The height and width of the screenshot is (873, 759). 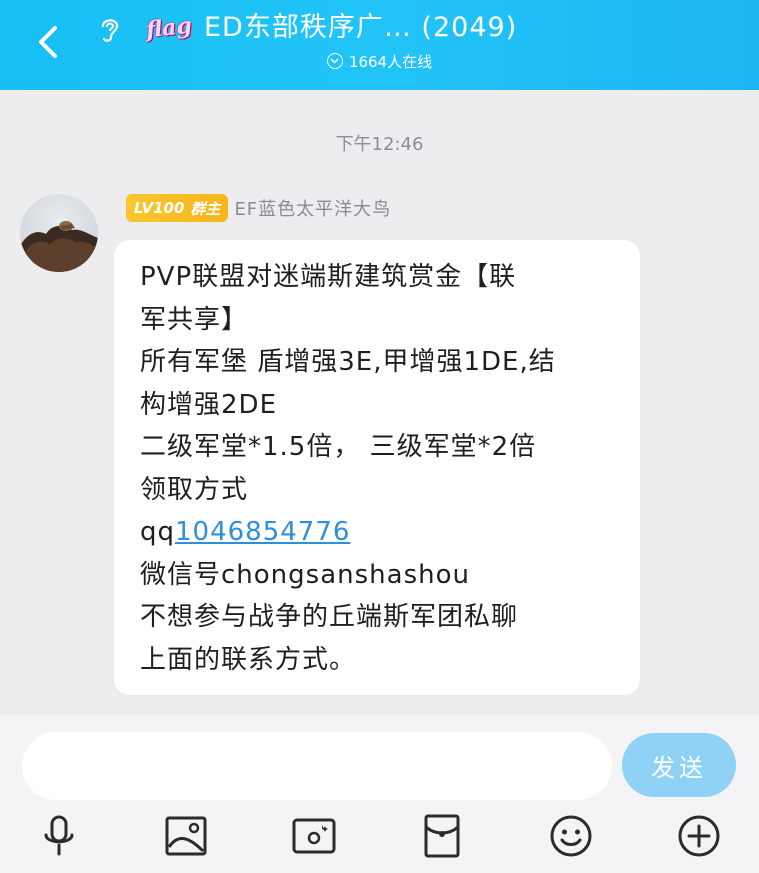 I want to click on plus-icon, so click(x=699, y=836).